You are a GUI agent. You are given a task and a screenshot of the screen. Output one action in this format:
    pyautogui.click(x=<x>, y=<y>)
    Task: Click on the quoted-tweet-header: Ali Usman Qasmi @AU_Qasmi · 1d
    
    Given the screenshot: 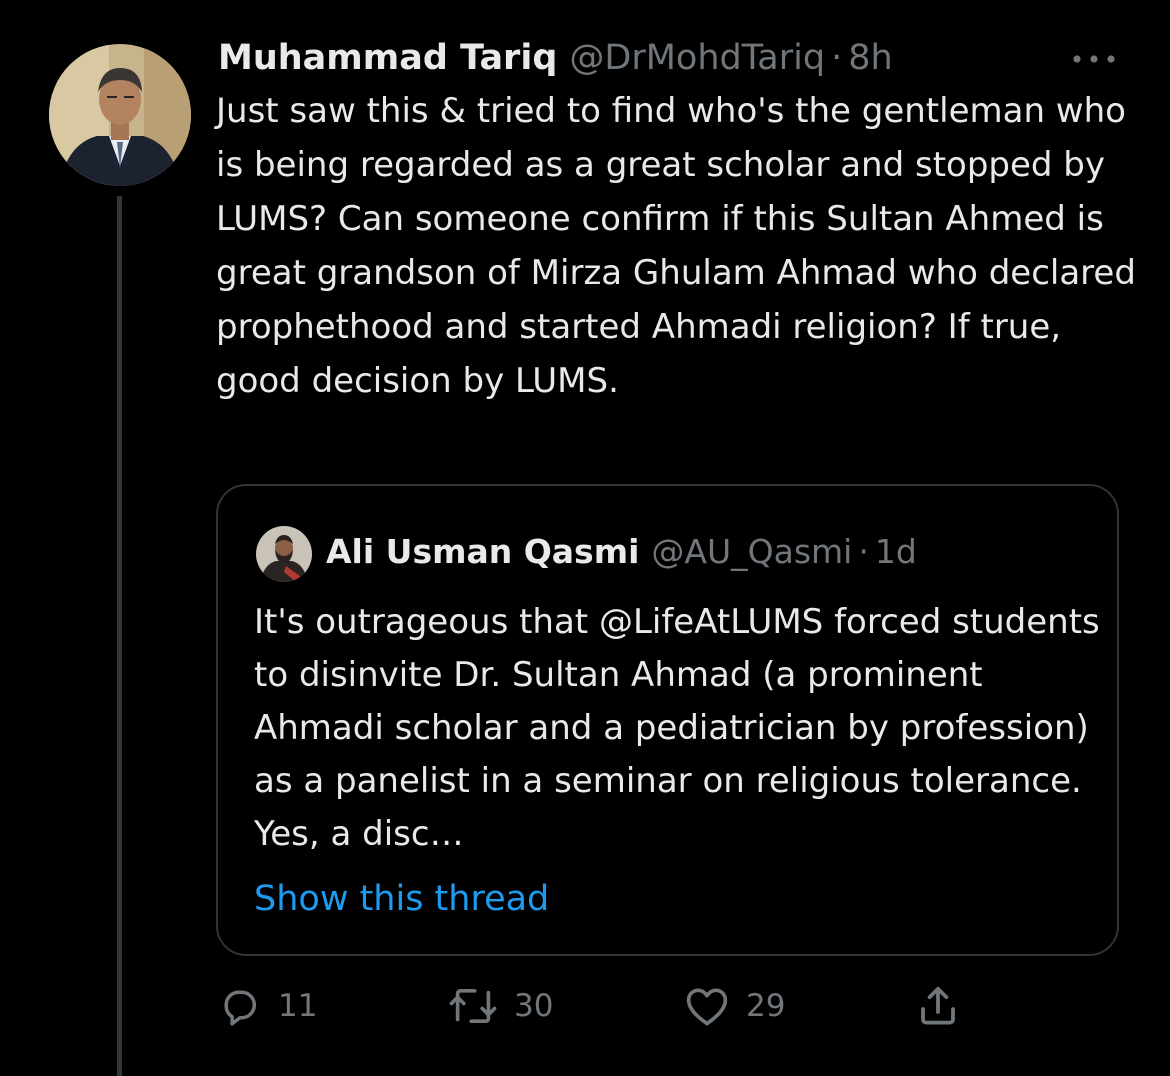 What is the action you would take?
    pyautogui.click(x=621, y=551)
    